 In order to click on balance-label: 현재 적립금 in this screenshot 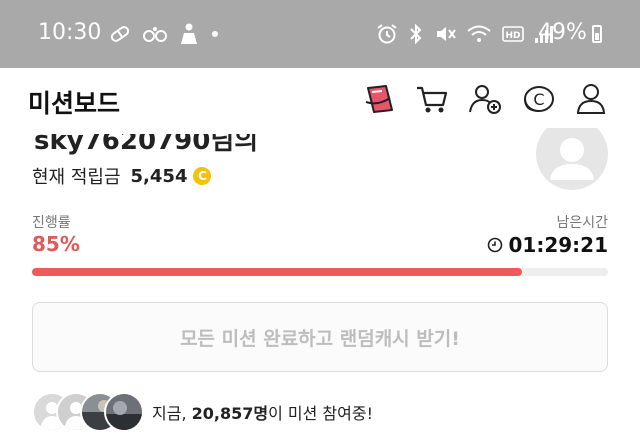, I will do `click(76, 177)`.